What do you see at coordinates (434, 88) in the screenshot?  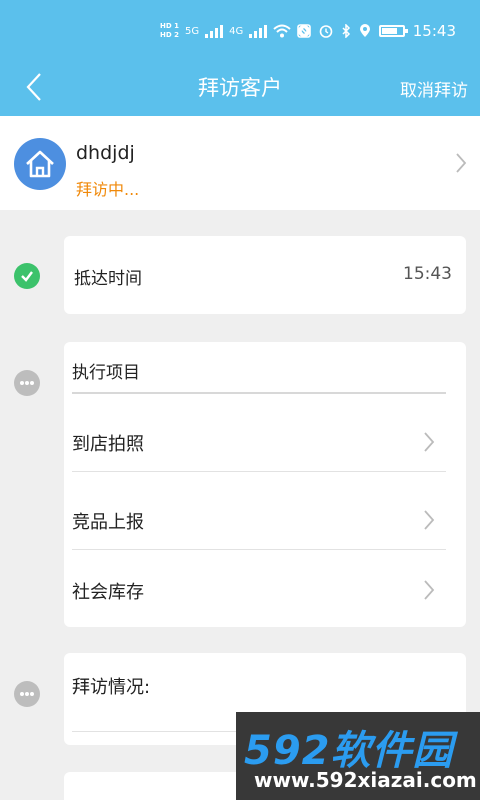 I see `cancel-visit-button: 取消拜访` at bounding box center [434, 88].